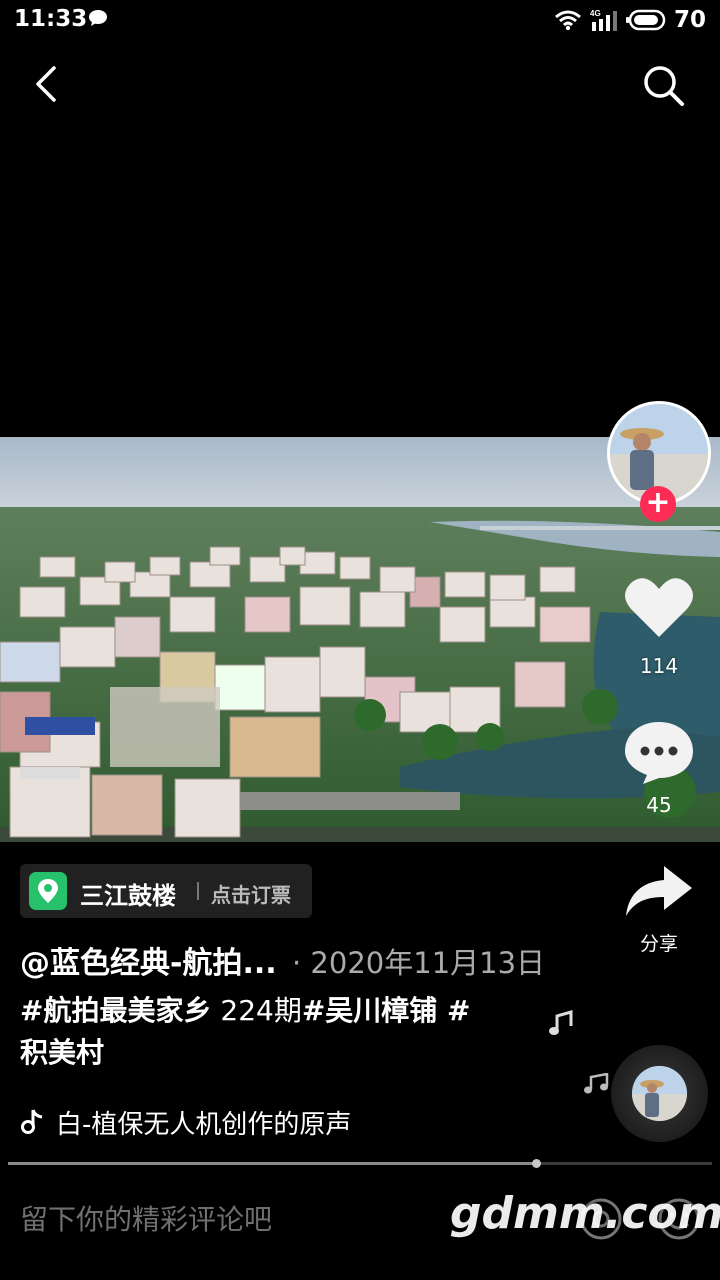 The height and width of the screenshot is (1280, 720). I want to click on battery-icon, so click(645, 20).